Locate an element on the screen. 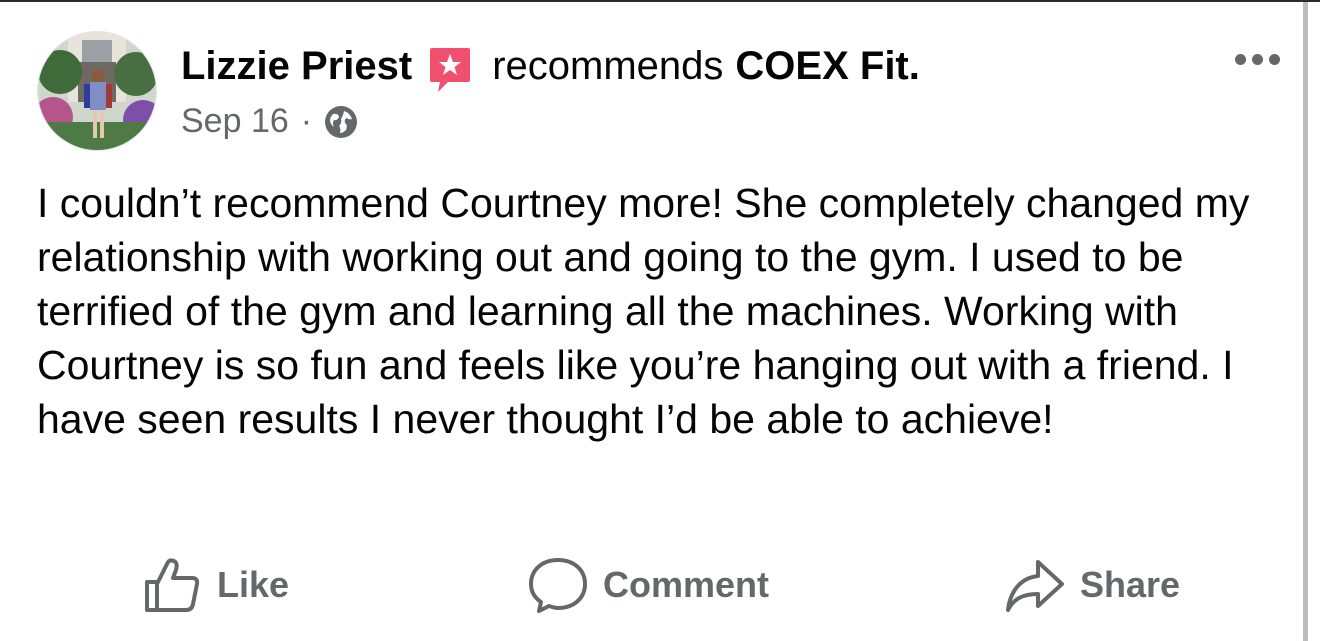 The image size is (1320, 641). recommends-text: recommends is located at coordinates (608, 65).